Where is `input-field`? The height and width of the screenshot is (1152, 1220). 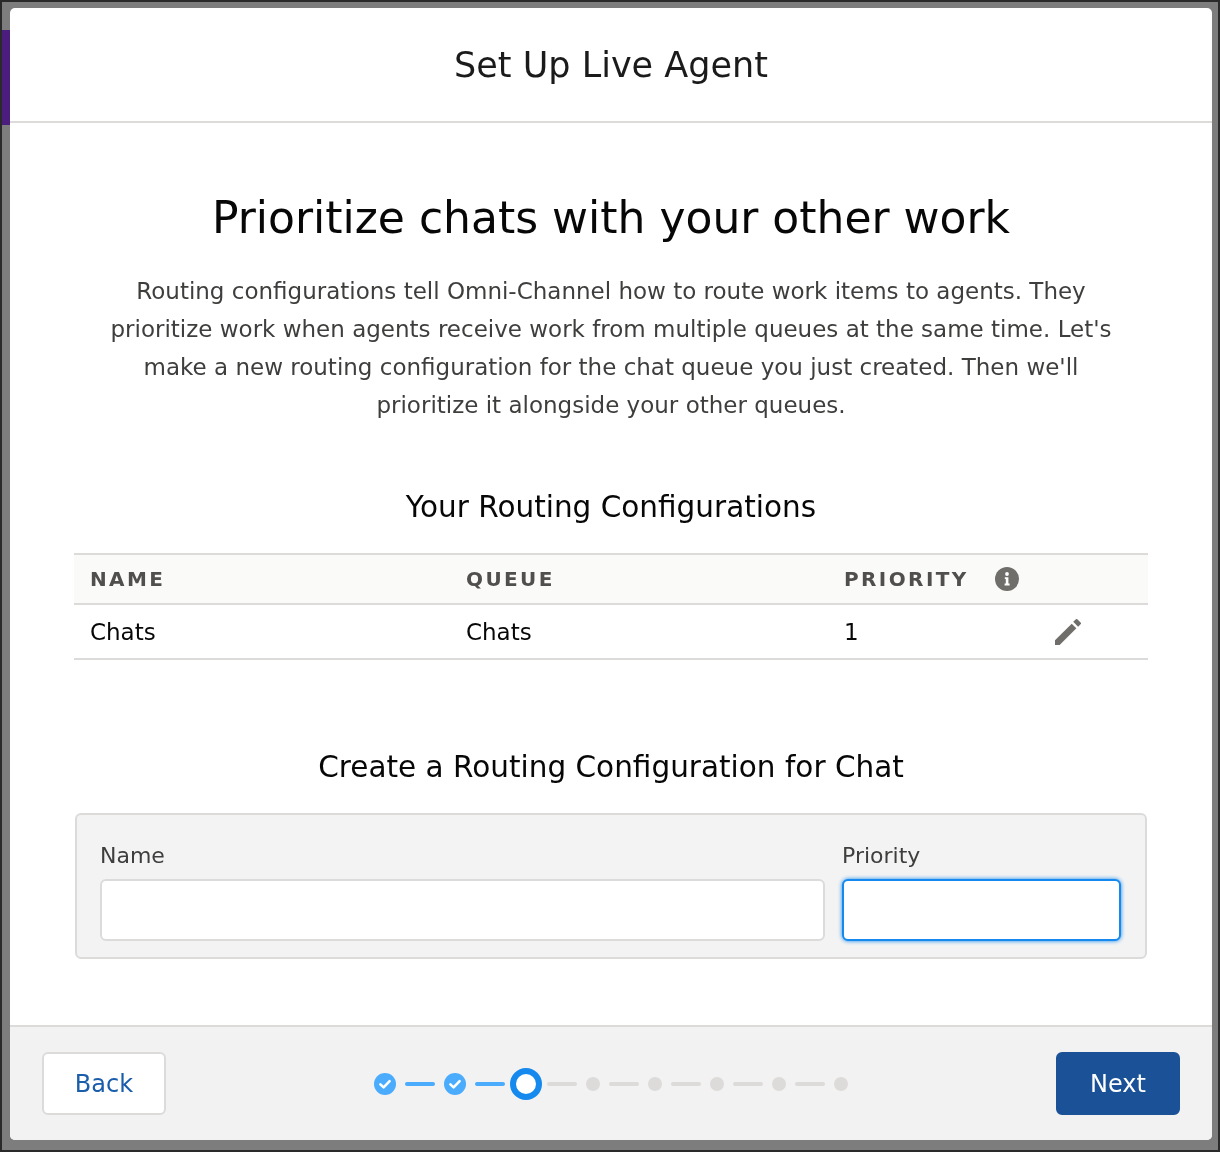
input-field is located at coordinates (981, 910).